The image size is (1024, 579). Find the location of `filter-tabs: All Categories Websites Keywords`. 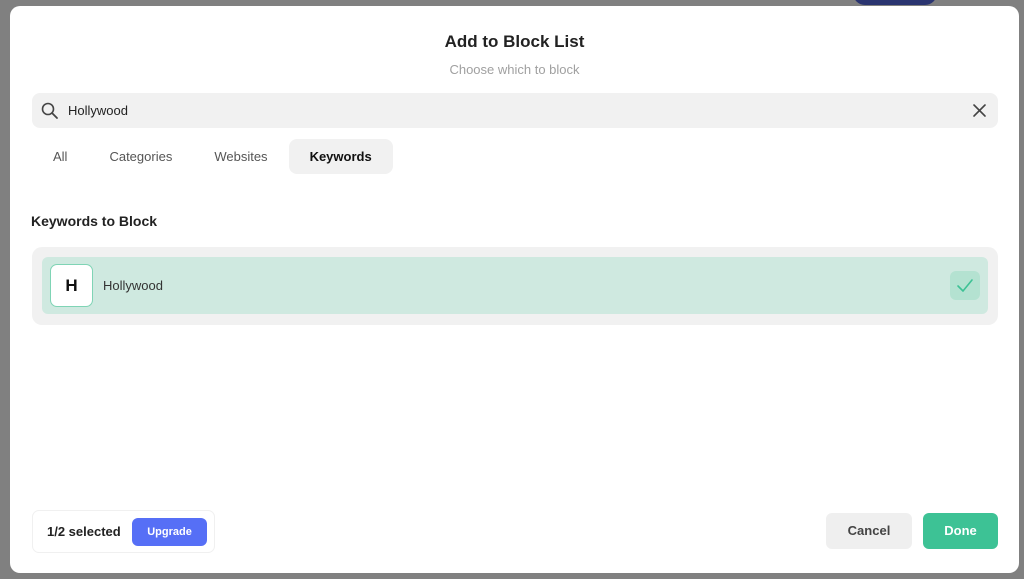

filter-tabs: All Categories Websites Keywords is located at coordinates (212, 156).